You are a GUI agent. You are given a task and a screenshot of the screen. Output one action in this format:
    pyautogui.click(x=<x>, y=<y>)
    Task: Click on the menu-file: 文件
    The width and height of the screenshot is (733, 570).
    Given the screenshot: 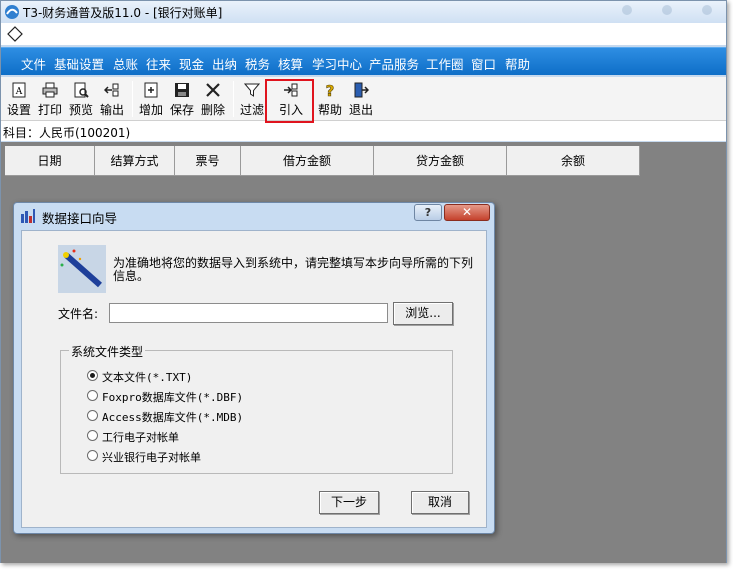 What is the action you would take?
    pyautogui.click(x=33, y=63)
    